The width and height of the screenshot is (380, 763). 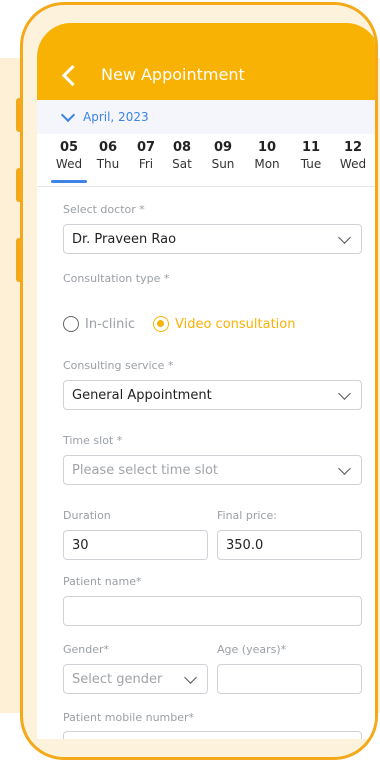 What do you see at coordinates (108, 147) in the screenshot?
I see `date-number: 06` at bounding box center [108, 147].